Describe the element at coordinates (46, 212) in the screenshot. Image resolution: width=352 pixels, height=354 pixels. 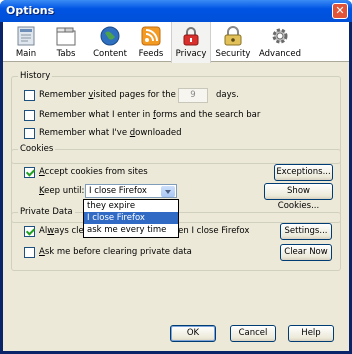
I see `private-data-title: Private Data` at that location.